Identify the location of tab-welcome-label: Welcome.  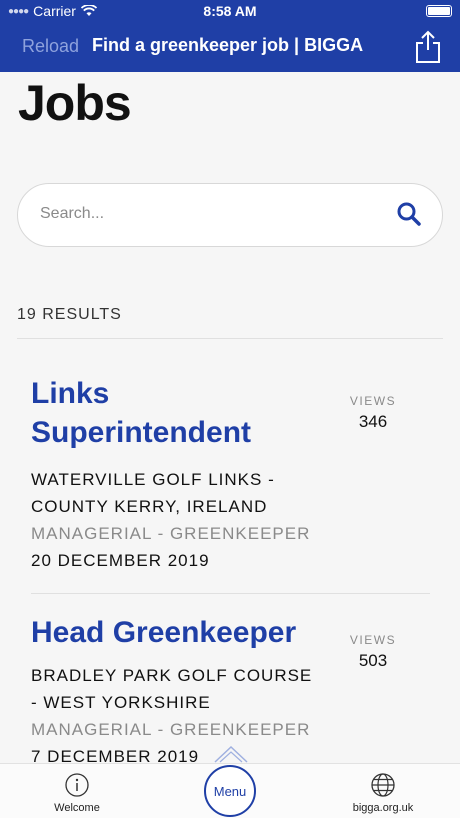
(77, 808).